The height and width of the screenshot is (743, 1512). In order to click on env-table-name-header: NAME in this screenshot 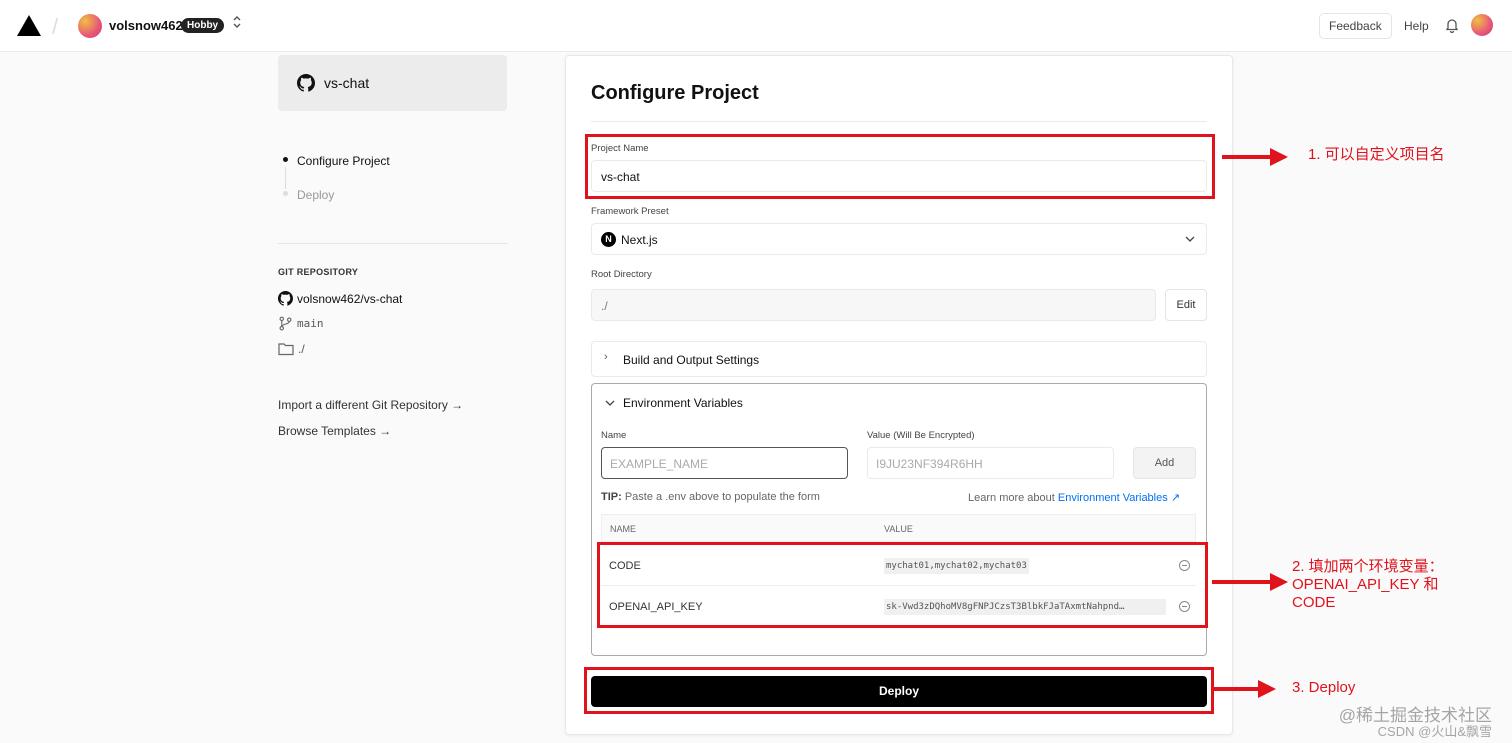, I will do `click(623, 529)`.